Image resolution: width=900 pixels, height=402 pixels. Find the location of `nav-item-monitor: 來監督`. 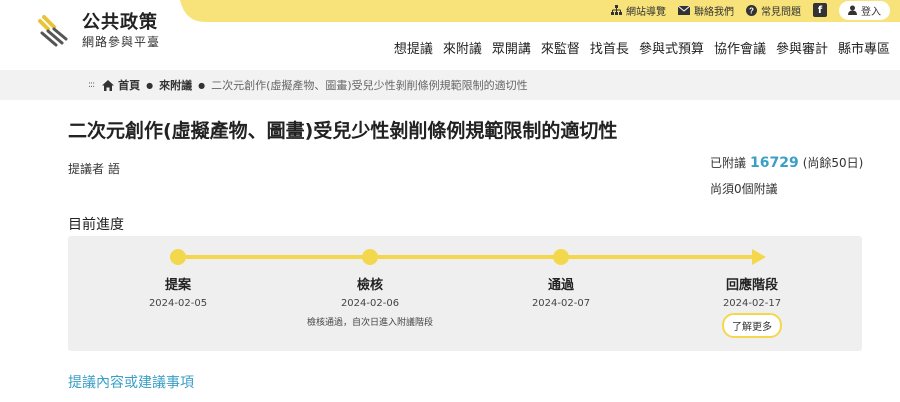

nav-item-monitor: 來監督 is located at coordinates (560, 47).